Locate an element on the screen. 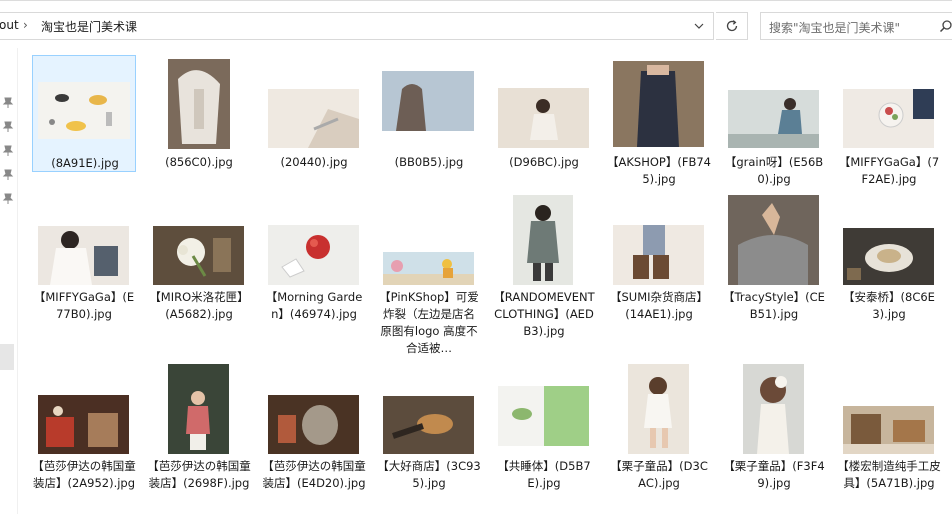 This screenshot has height=514, width=952. file-item: 【MIFFYGaGa】(E77B0).jpg is located at coordinates (84, 260).